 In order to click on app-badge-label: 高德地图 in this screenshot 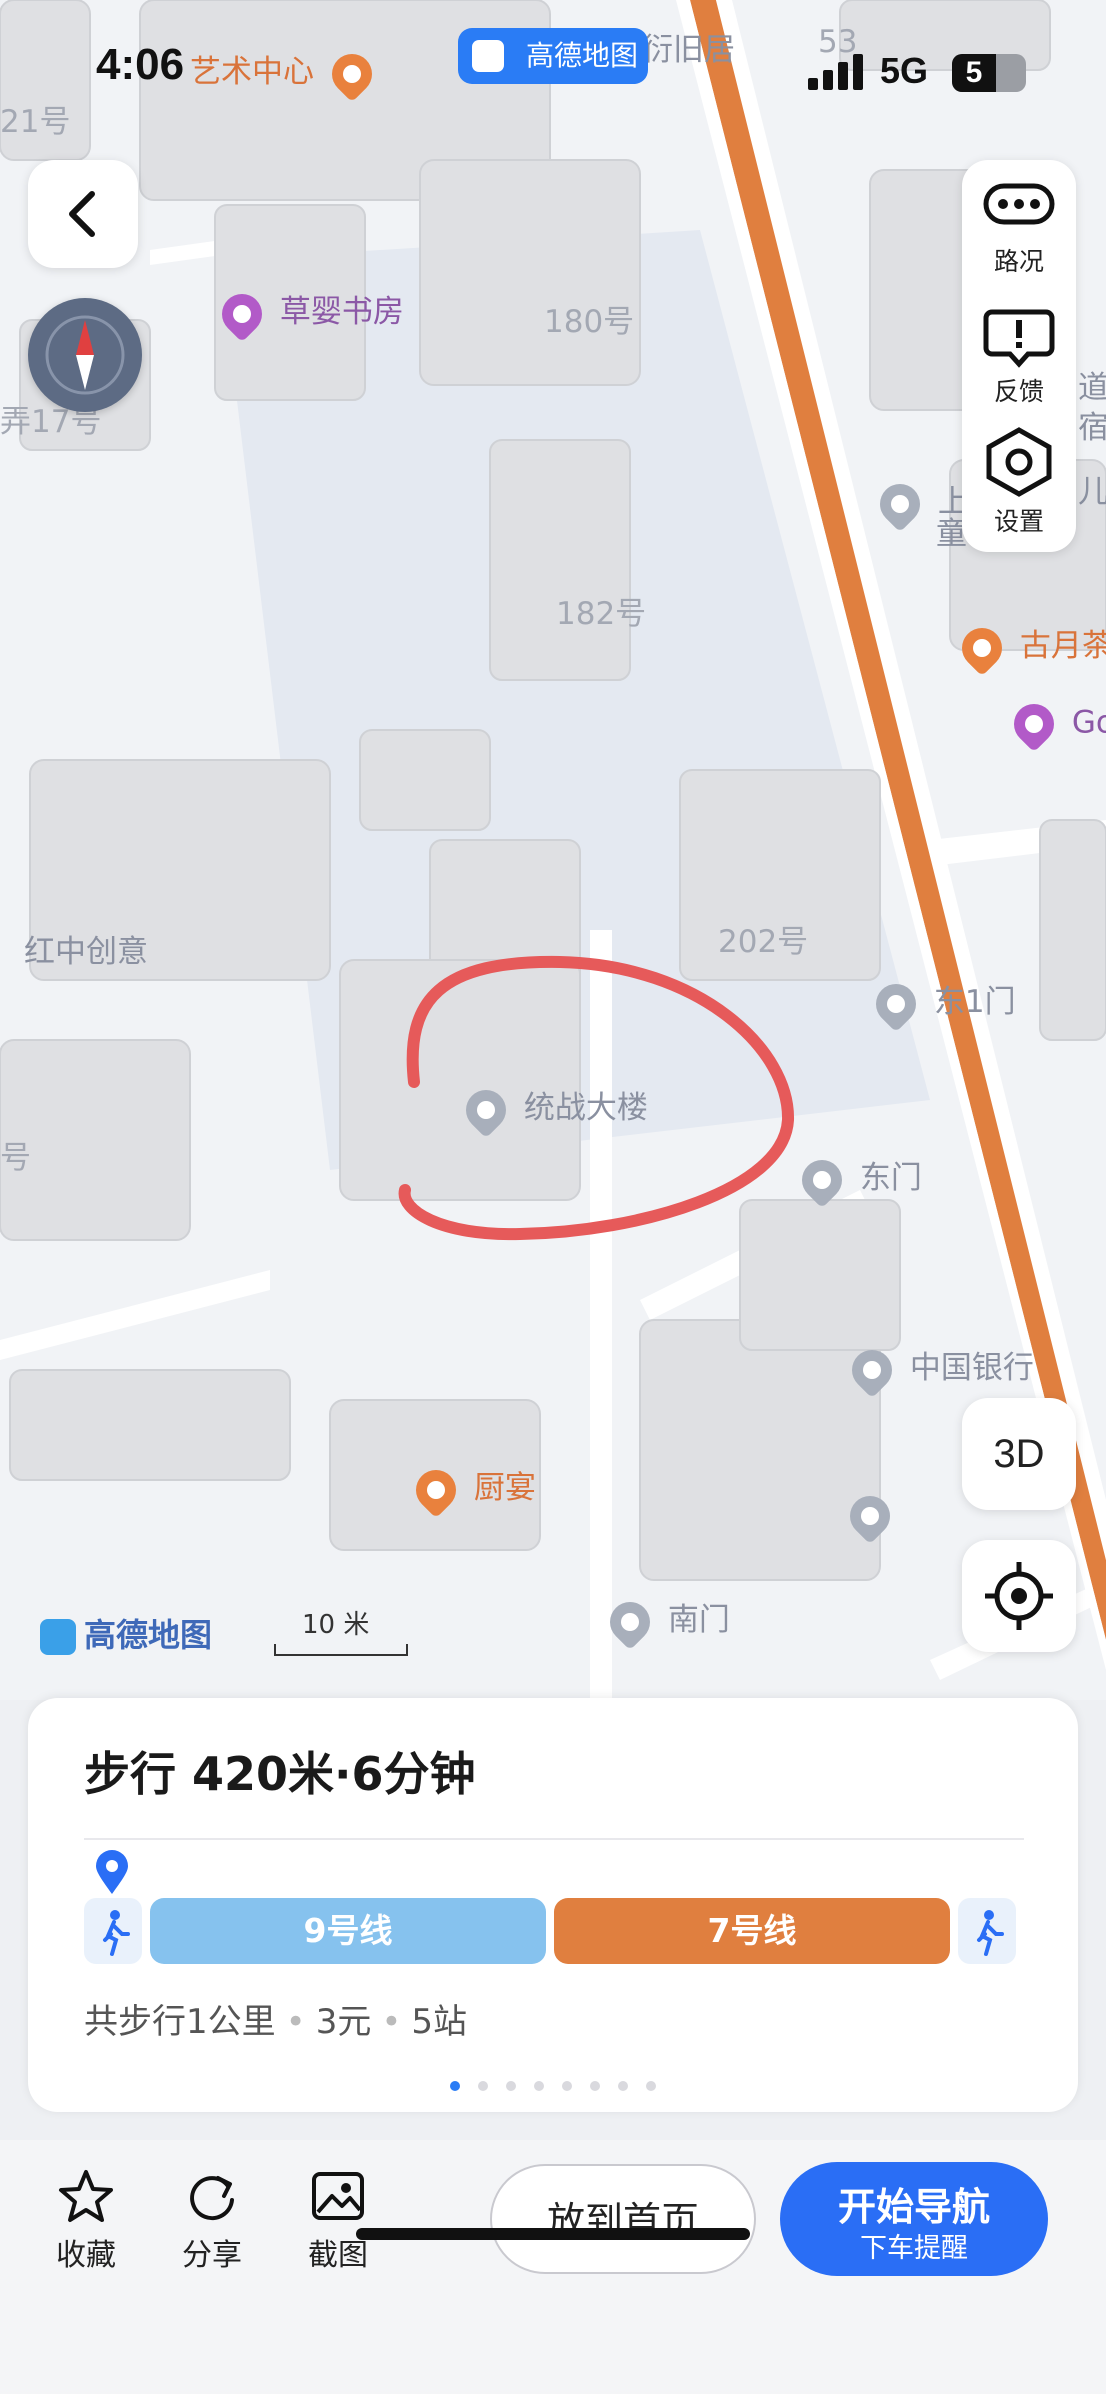, I will do `click(581, 55)`.